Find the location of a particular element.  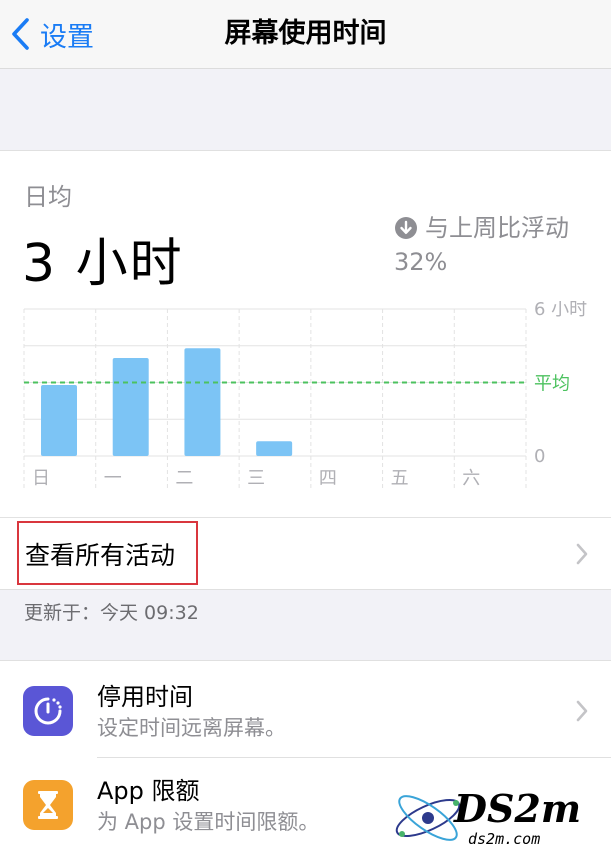

x-tick-label: 日 is located at coordinates (41, 478).